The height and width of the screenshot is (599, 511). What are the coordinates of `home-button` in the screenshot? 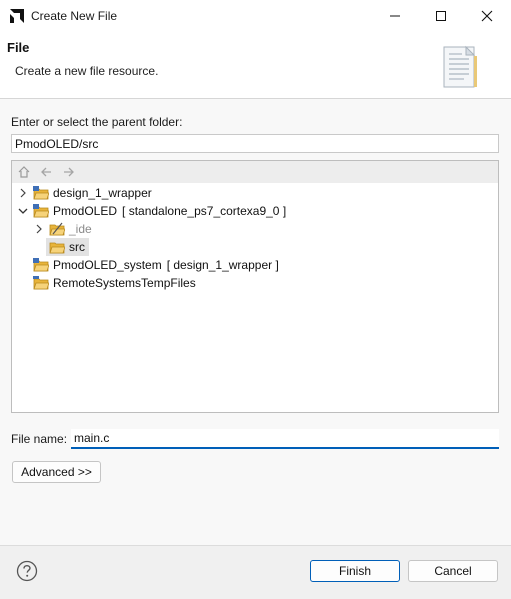 It's located at (24, 172).